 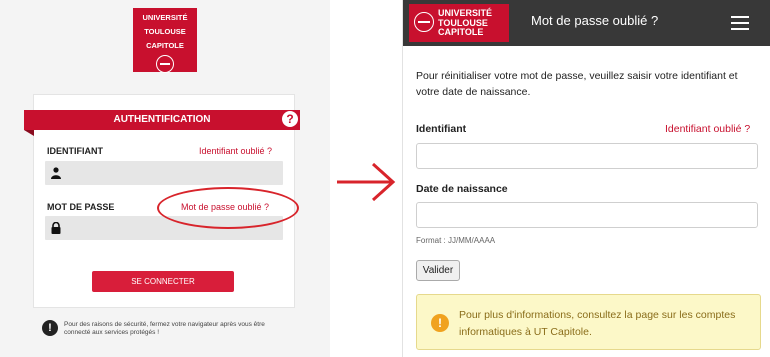 I want to click on submit-button: Valider, so click(x=438, y=270).